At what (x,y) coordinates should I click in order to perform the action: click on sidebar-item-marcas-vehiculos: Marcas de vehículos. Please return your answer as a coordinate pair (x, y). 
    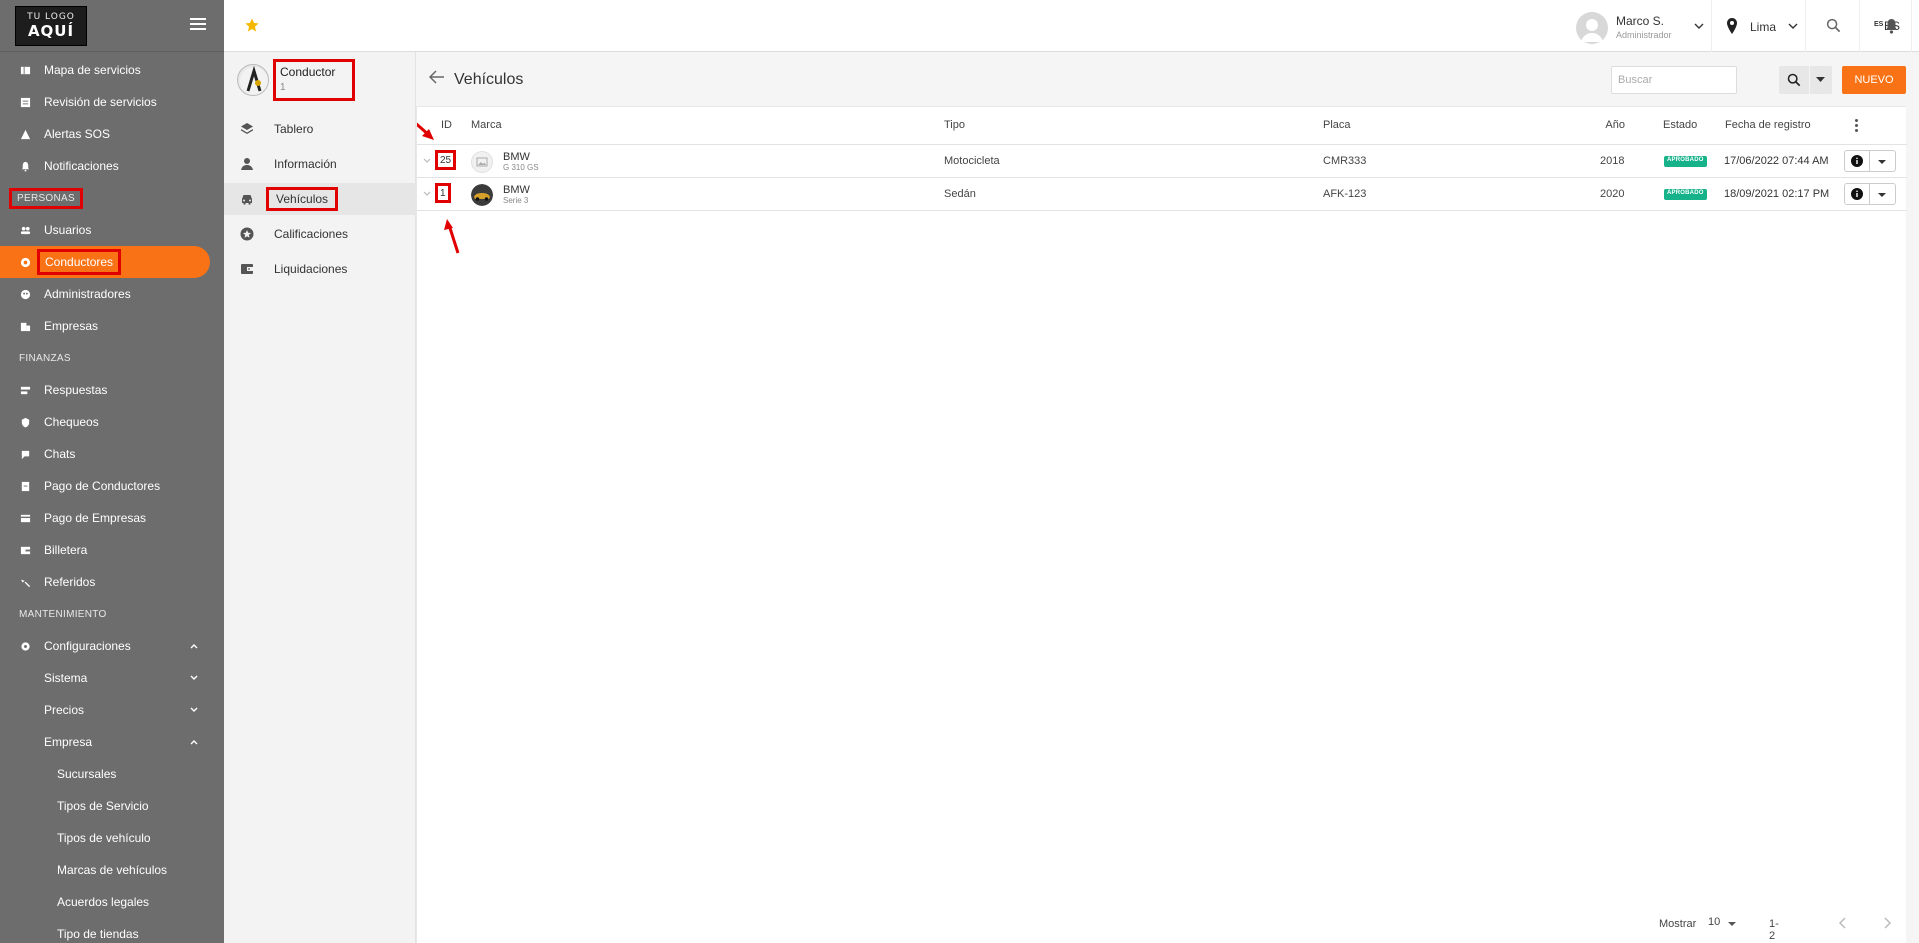
    Looking at the image, I should click on (112, 870).